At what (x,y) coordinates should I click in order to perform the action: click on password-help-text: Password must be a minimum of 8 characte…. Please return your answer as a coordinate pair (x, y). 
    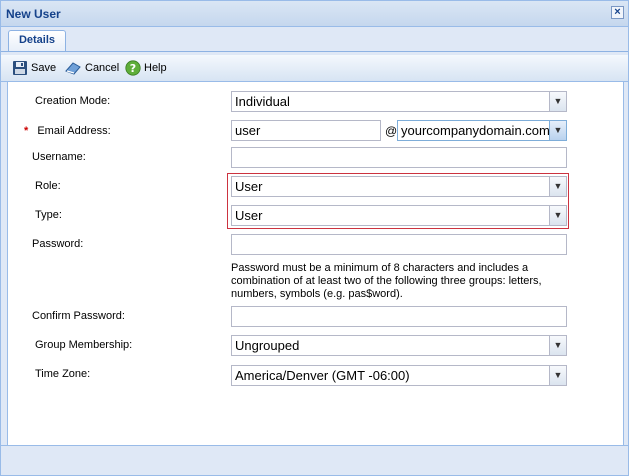
    Looking at the image, I should click on (386, 281).